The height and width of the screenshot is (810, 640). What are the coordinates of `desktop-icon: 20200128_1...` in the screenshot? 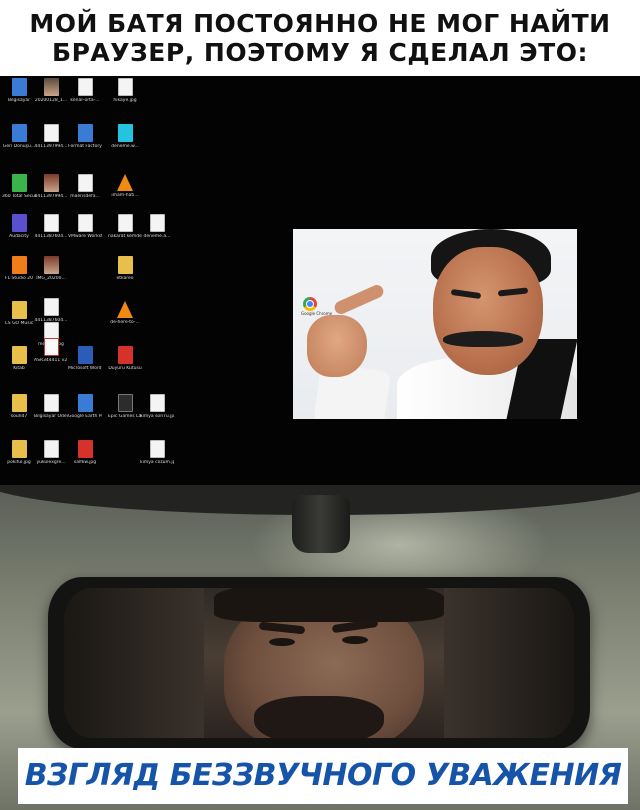 It's located at (51, 90).